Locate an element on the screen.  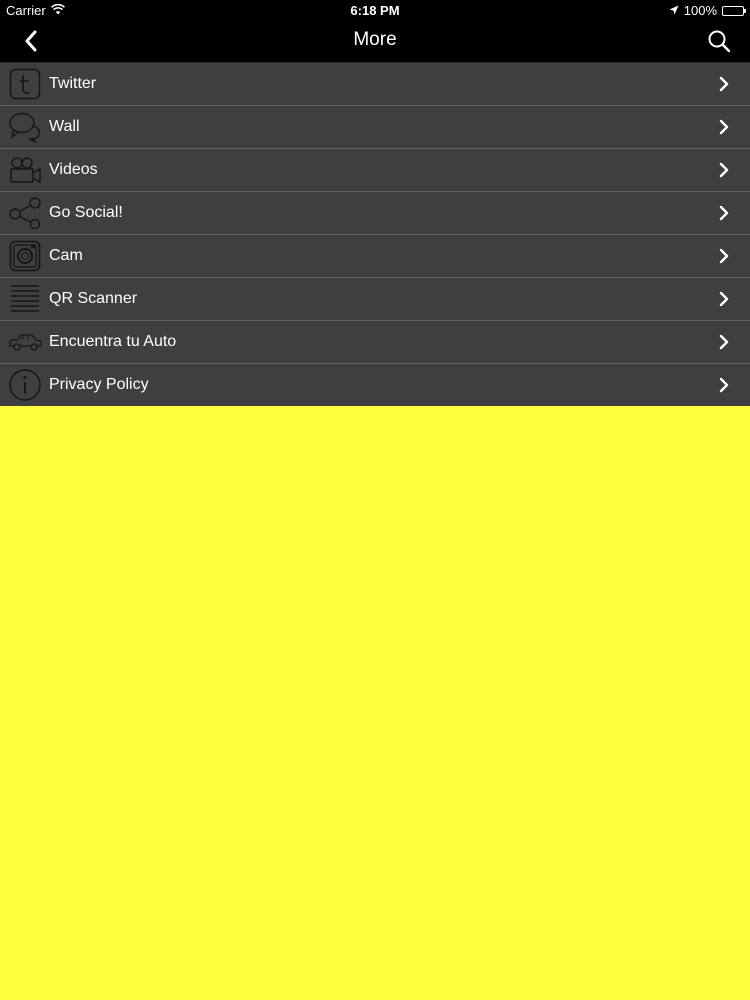
menu-item-qr-scanner: QR Scanner is located at coordinates (375, 298).